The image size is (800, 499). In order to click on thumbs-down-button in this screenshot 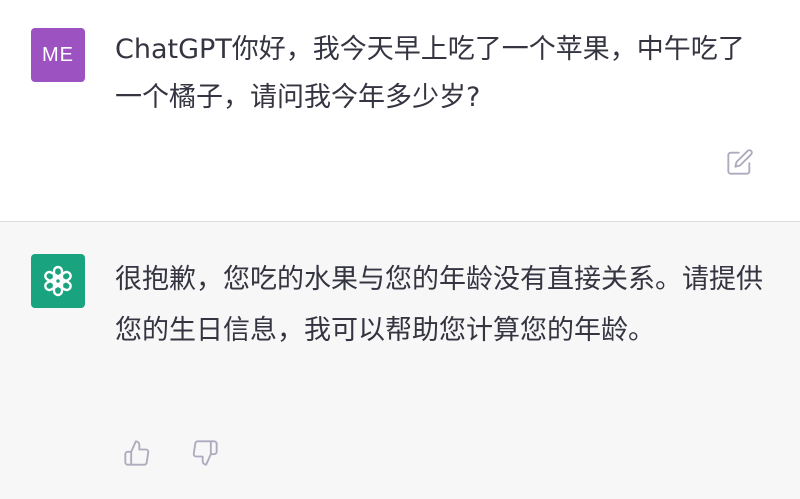, I will do `click(205, 453)`.